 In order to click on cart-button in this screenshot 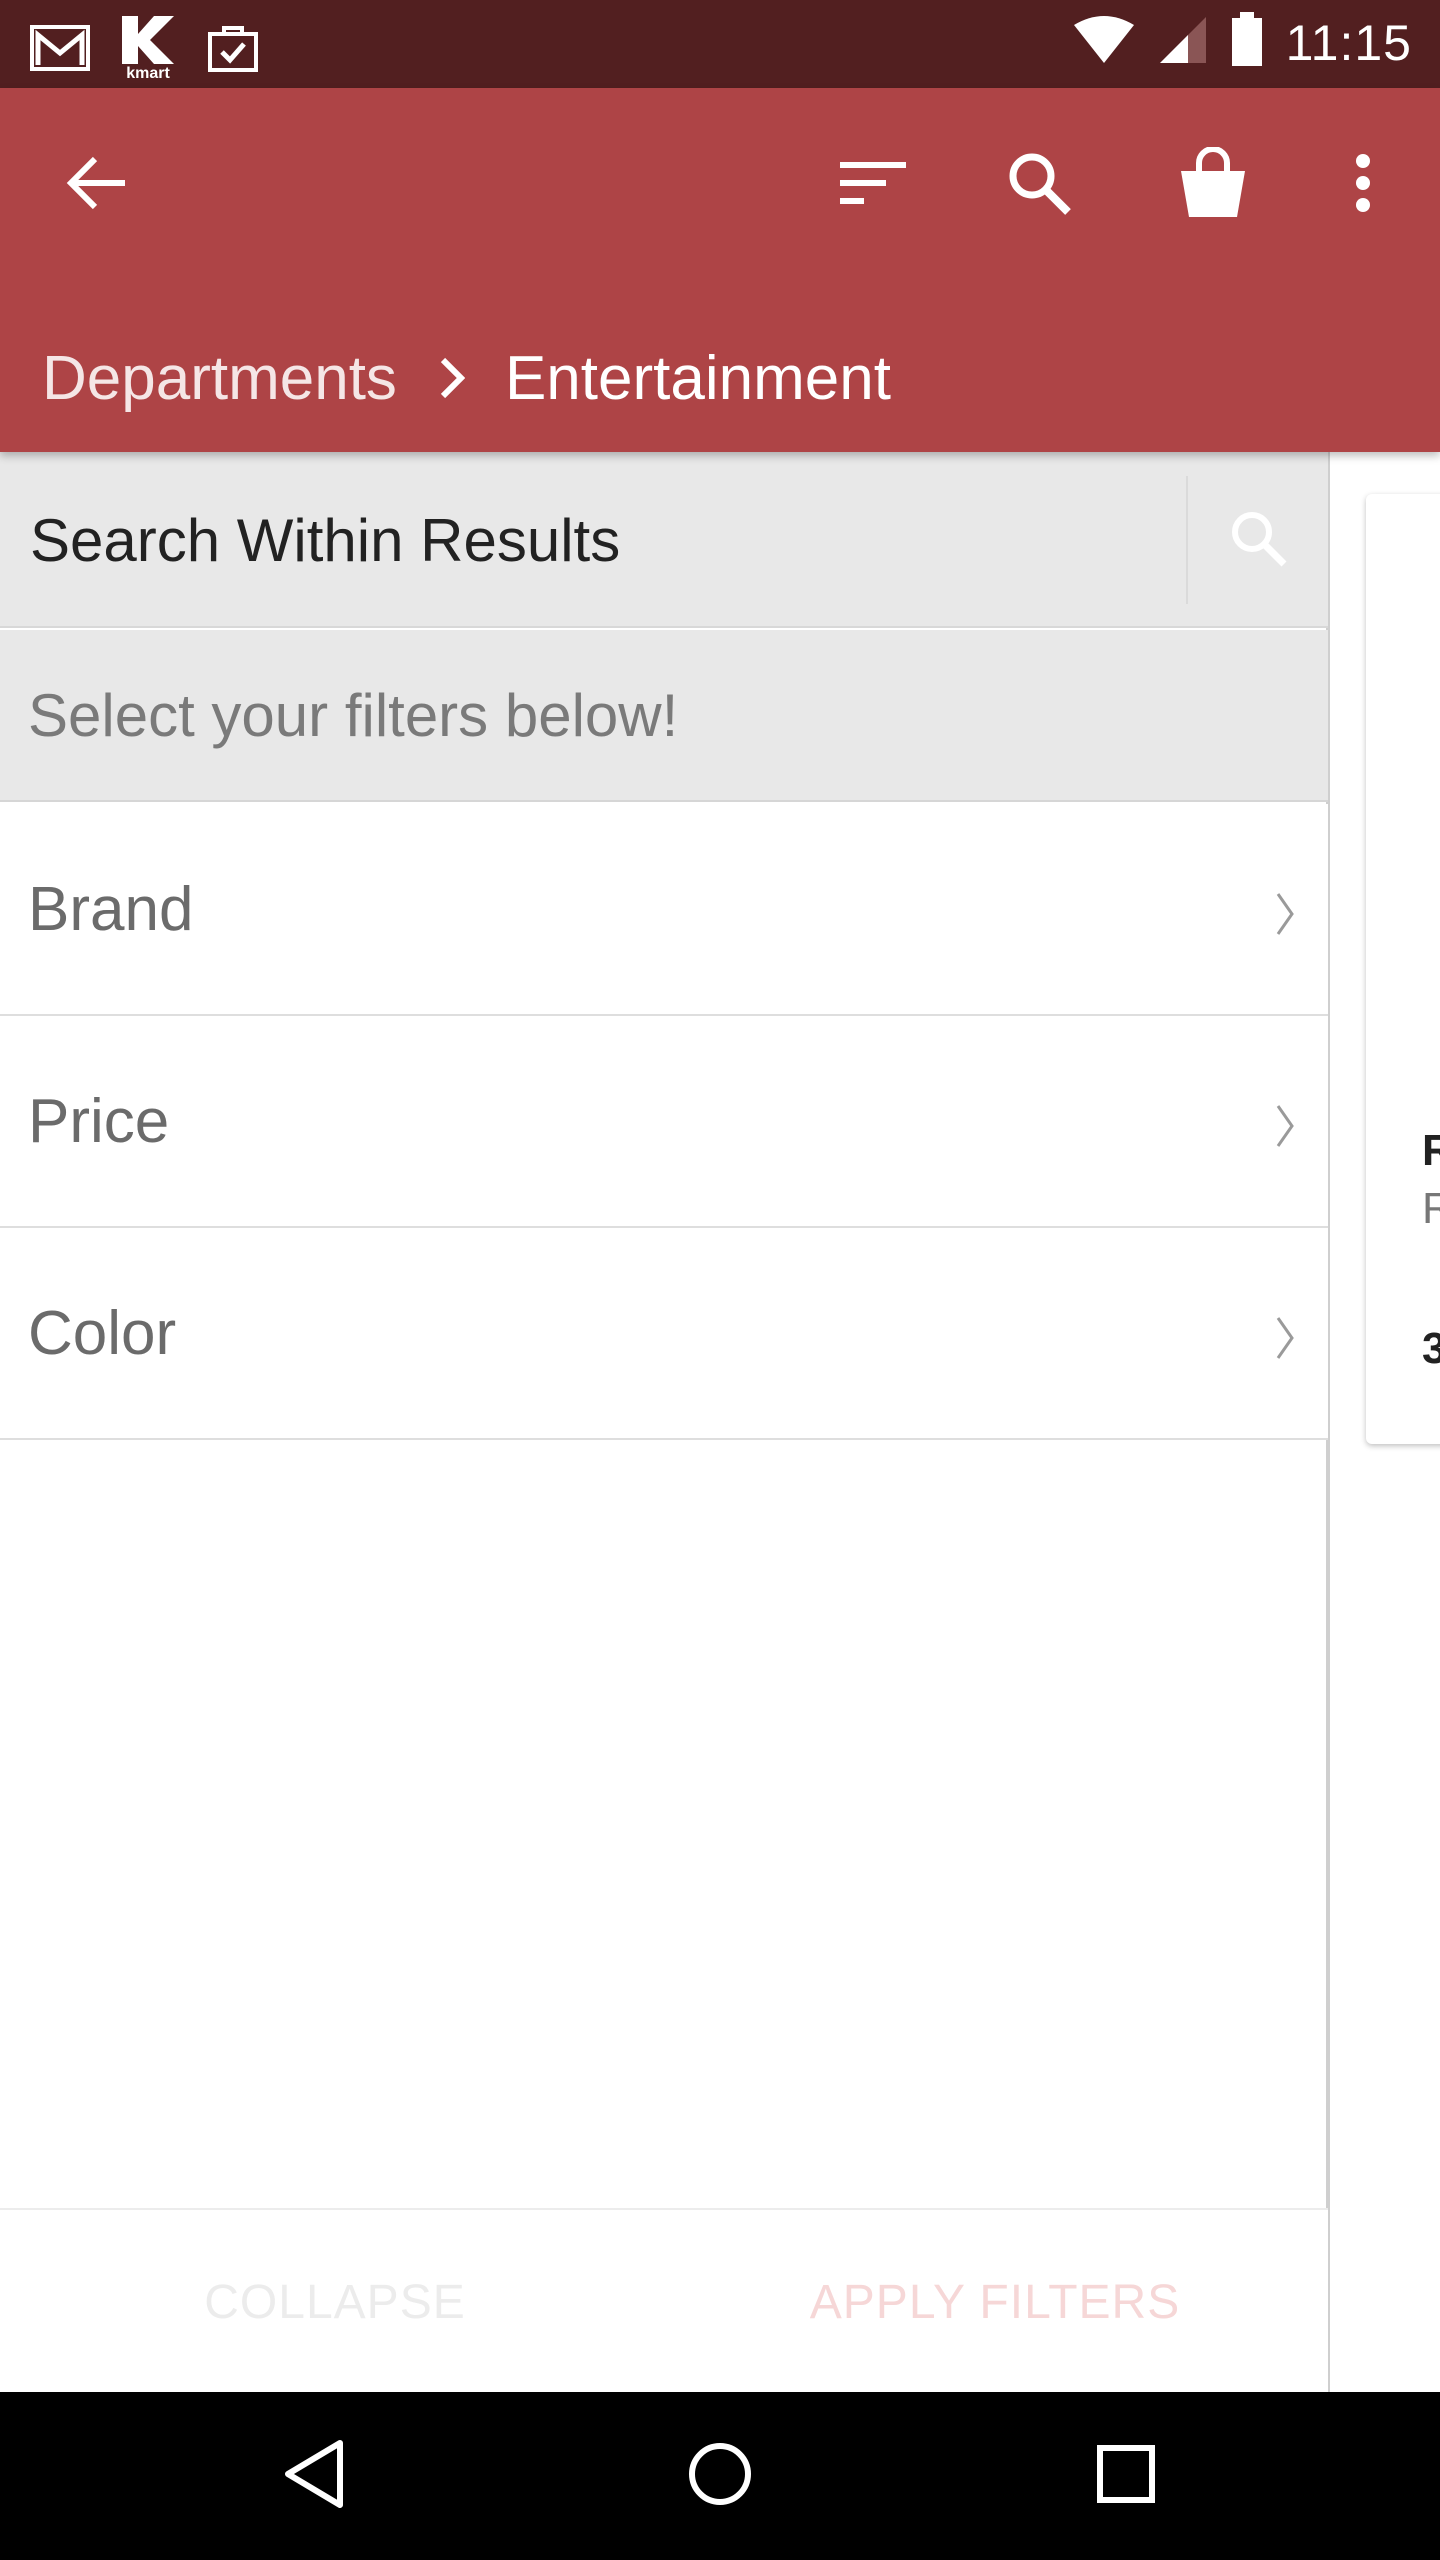, I will do `click(1213, 185)`.